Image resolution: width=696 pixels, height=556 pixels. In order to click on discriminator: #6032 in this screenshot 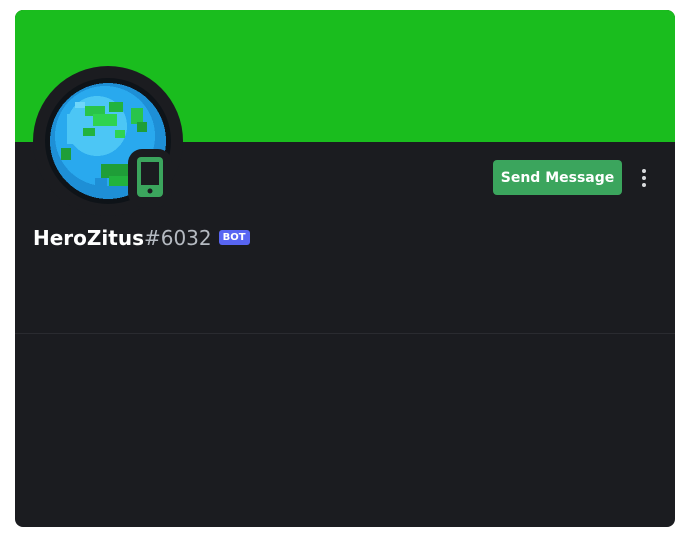, I will do `click(177, 238)`.